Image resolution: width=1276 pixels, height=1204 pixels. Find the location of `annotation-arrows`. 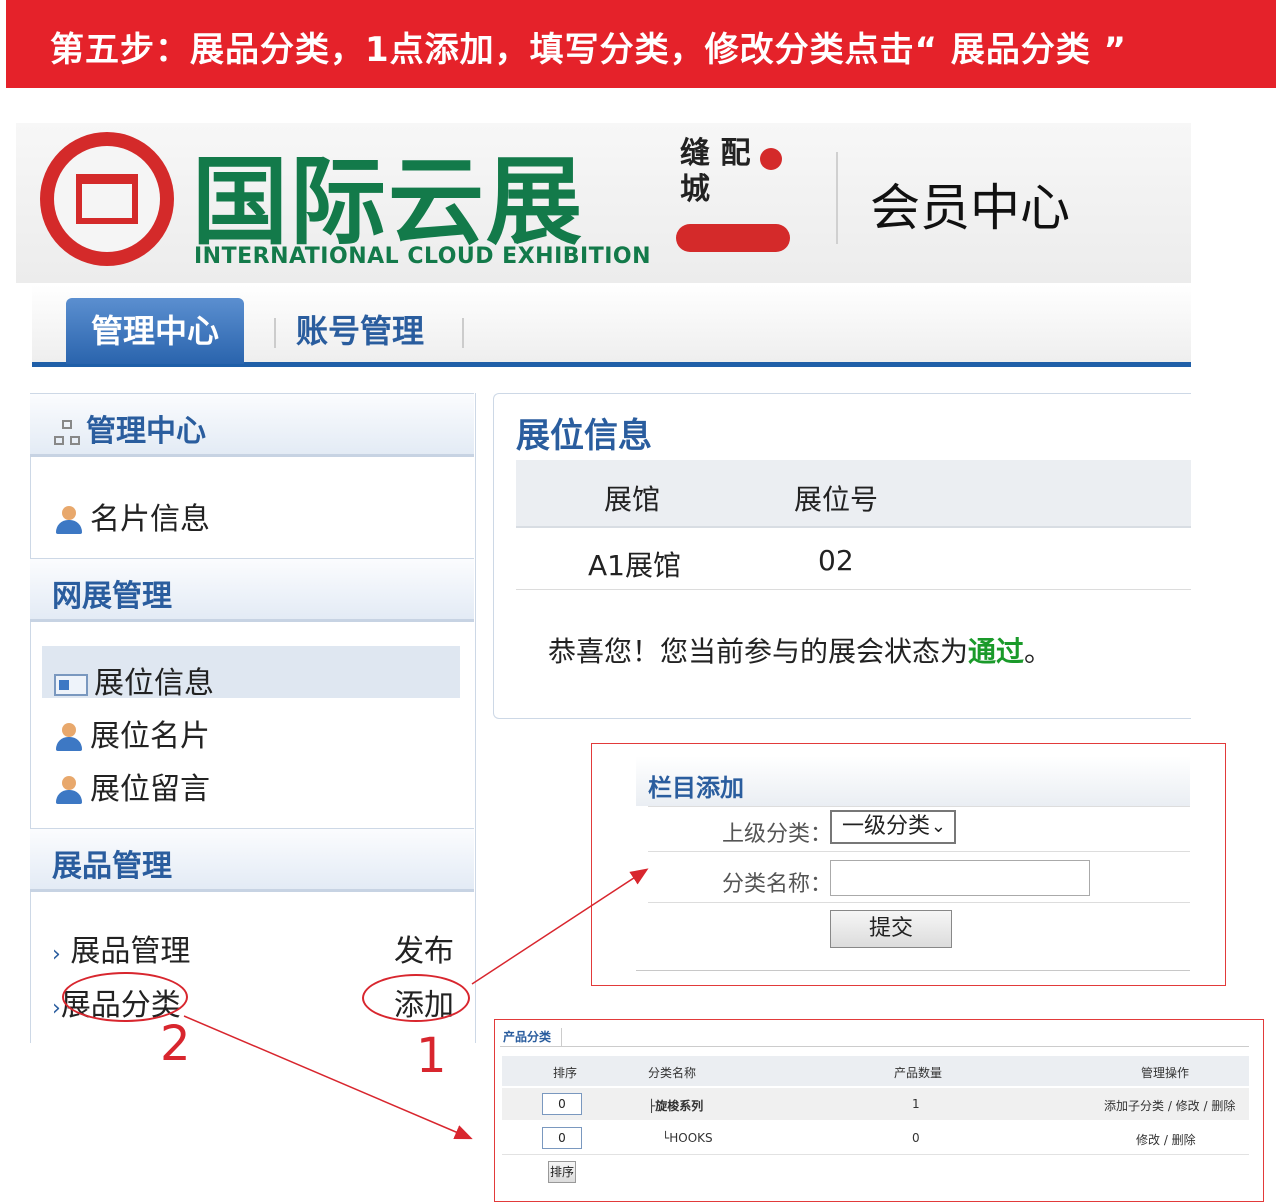

annotation-arrows is located at coordinates (416, 1004).